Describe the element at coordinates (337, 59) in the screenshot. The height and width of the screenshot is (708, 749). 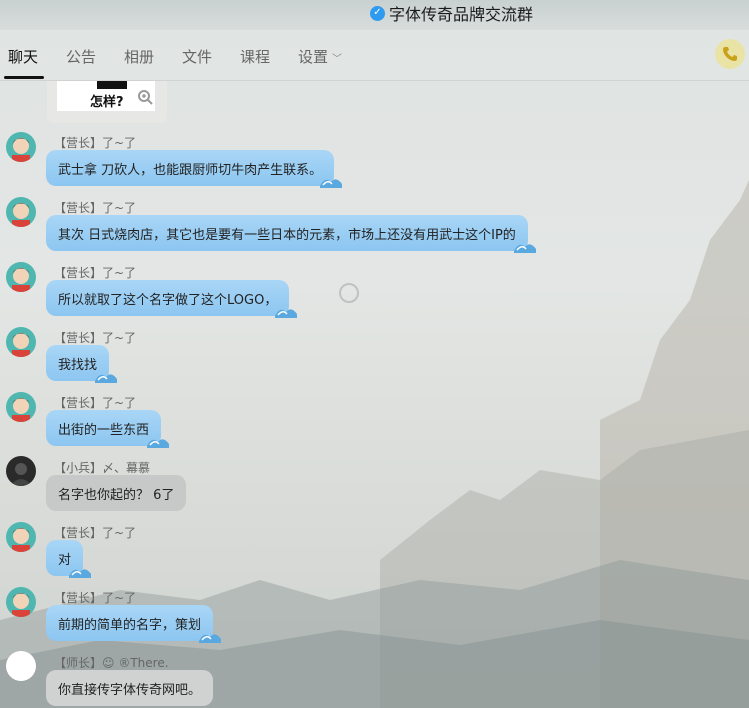
I see `chevron-down-icon: ﹀` at that location.